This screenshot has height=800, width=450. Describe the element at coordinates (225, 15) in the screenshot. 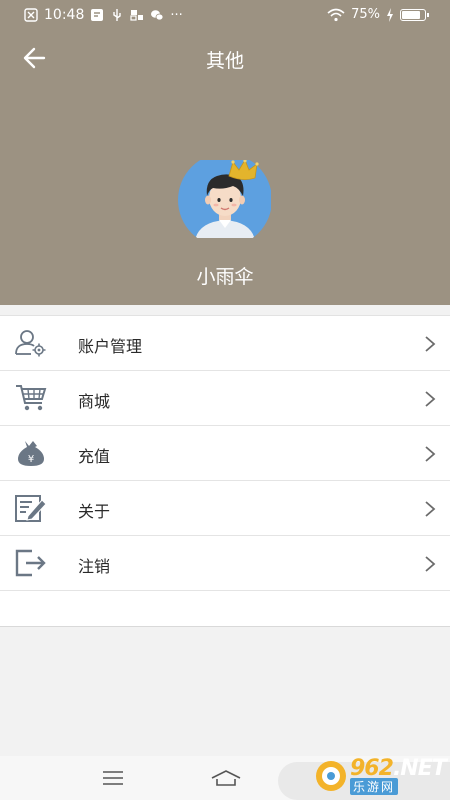

I see `status-bar: 10:48 ··· 75%` at that location.